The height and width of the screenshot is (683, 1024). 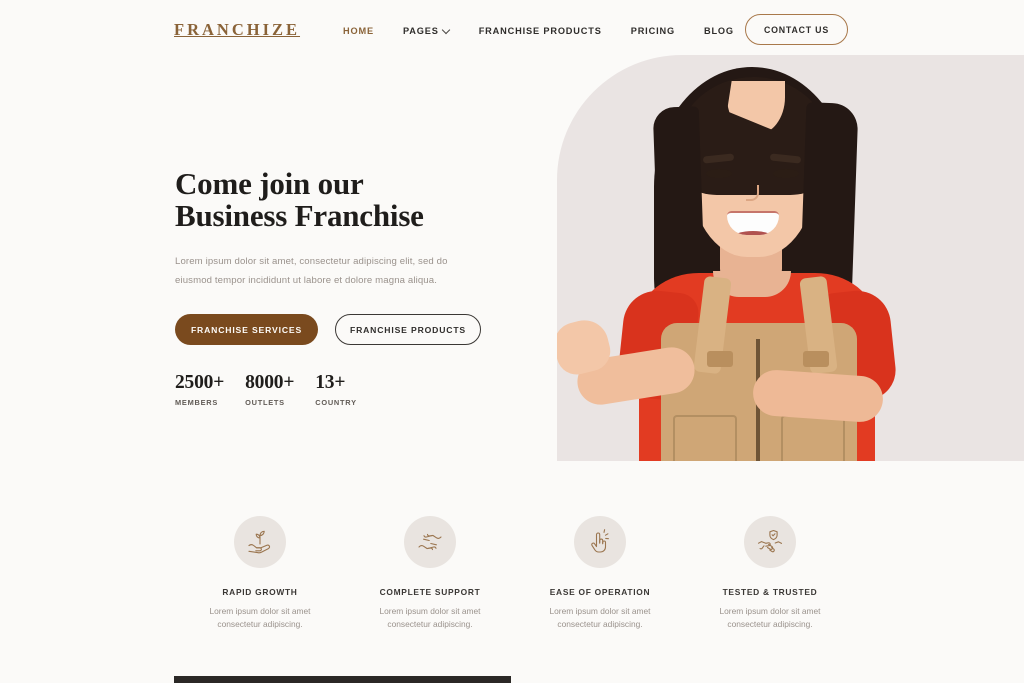 What do you see at coordinates (430, 592) in the screenshot?
I see `feature-complete-support-title: COMPLETE SUPPORT` at bounding box center [430, 592].